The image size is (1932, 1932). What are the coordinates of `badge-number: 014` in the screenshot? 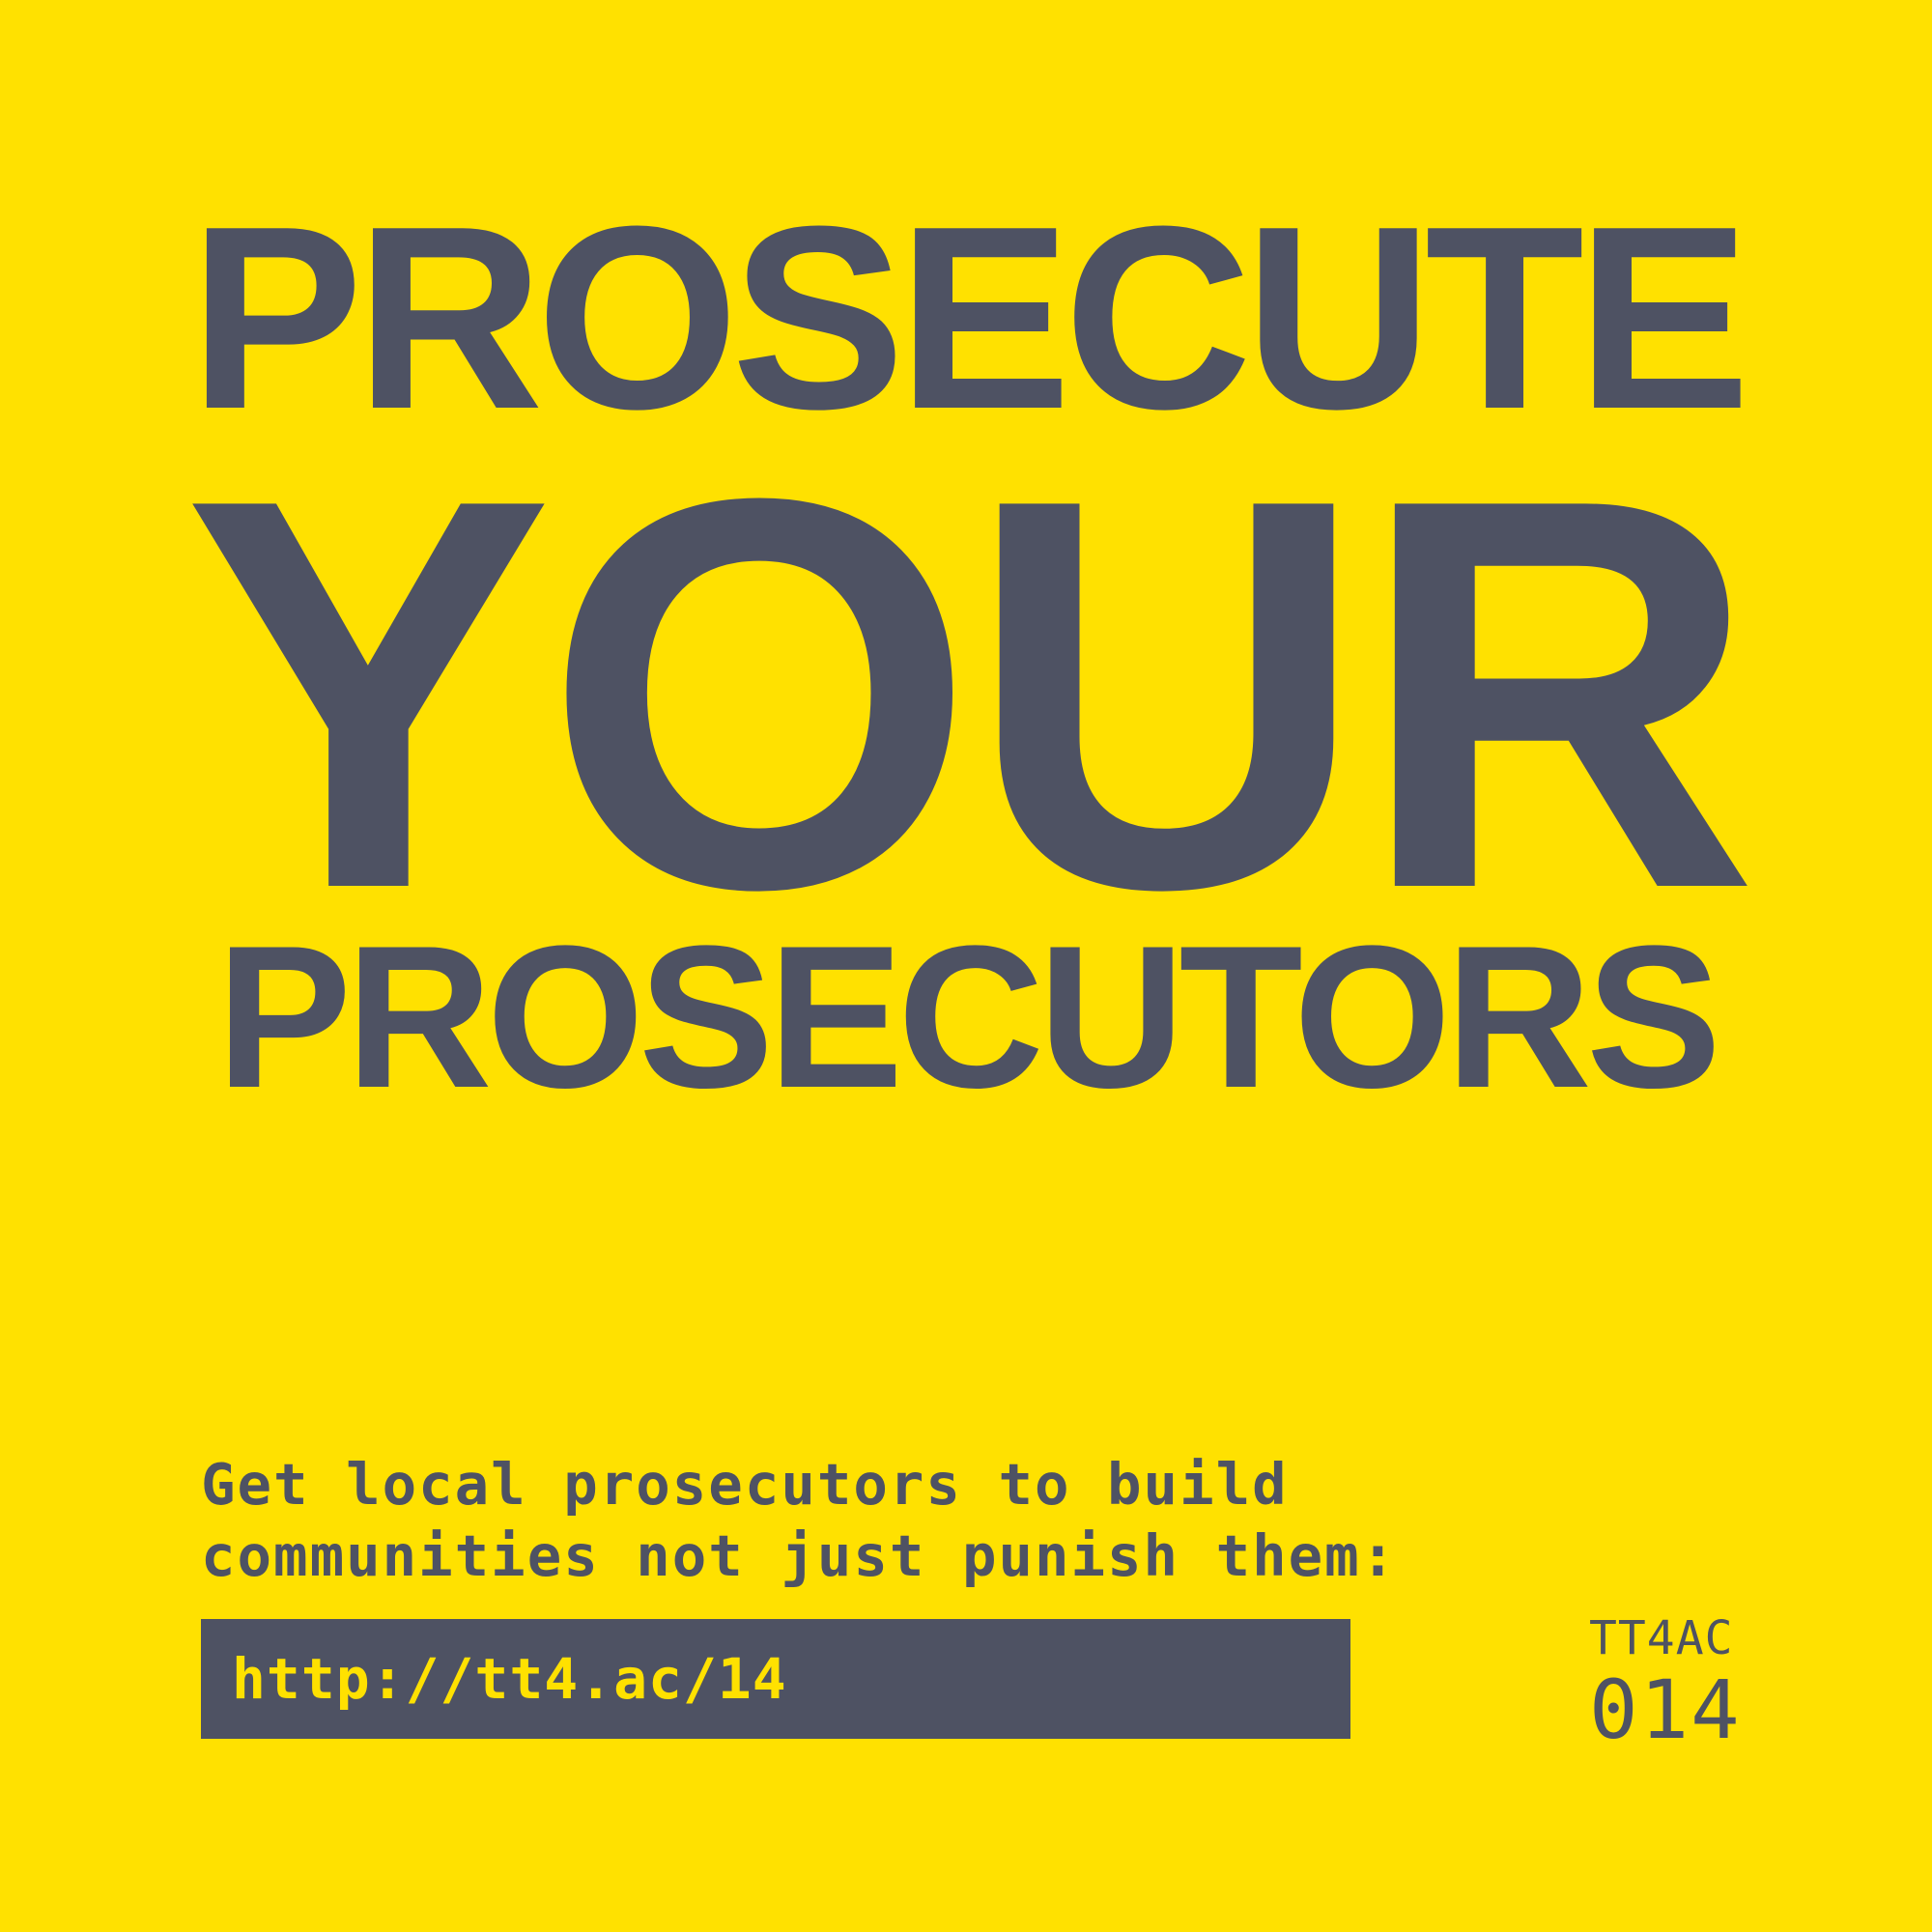 It's located at (1665, 1709).